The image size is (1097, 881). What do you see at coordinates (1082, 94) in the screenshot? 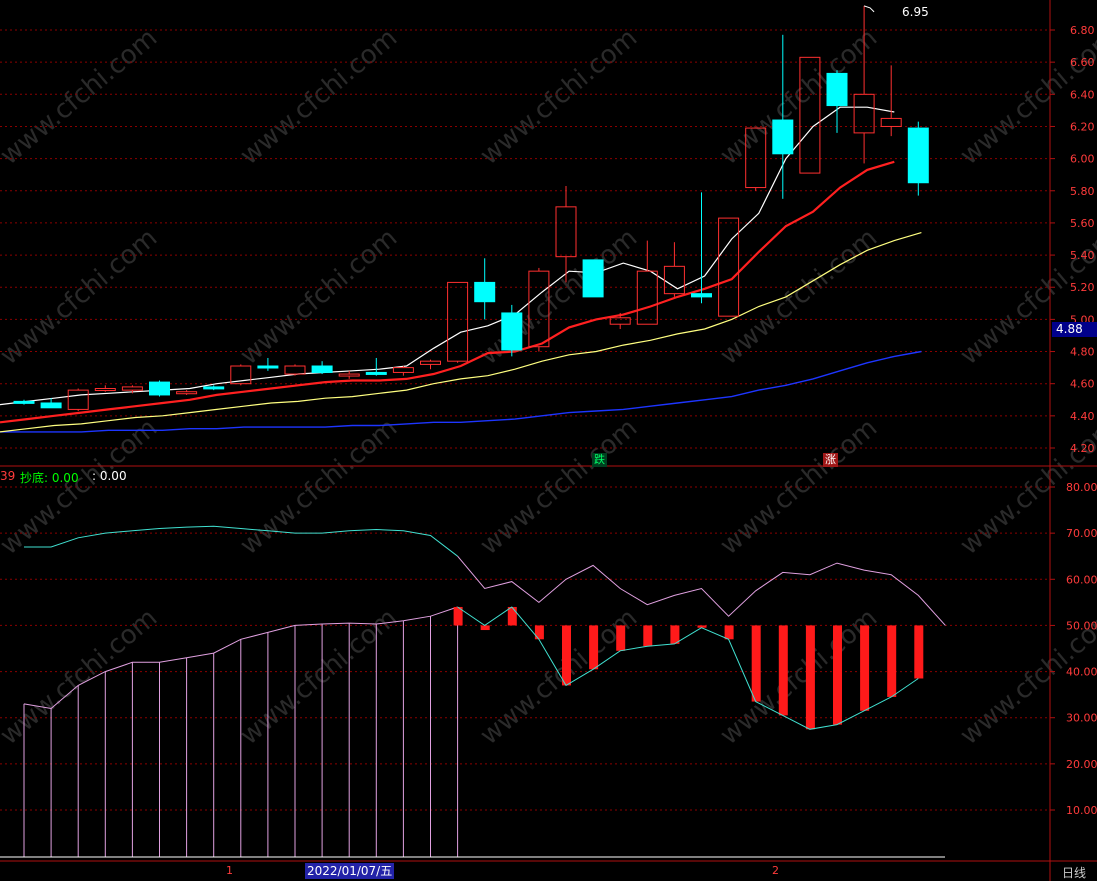
I see `price-tick-label: 6.40` at bounding box center [1082, 94].